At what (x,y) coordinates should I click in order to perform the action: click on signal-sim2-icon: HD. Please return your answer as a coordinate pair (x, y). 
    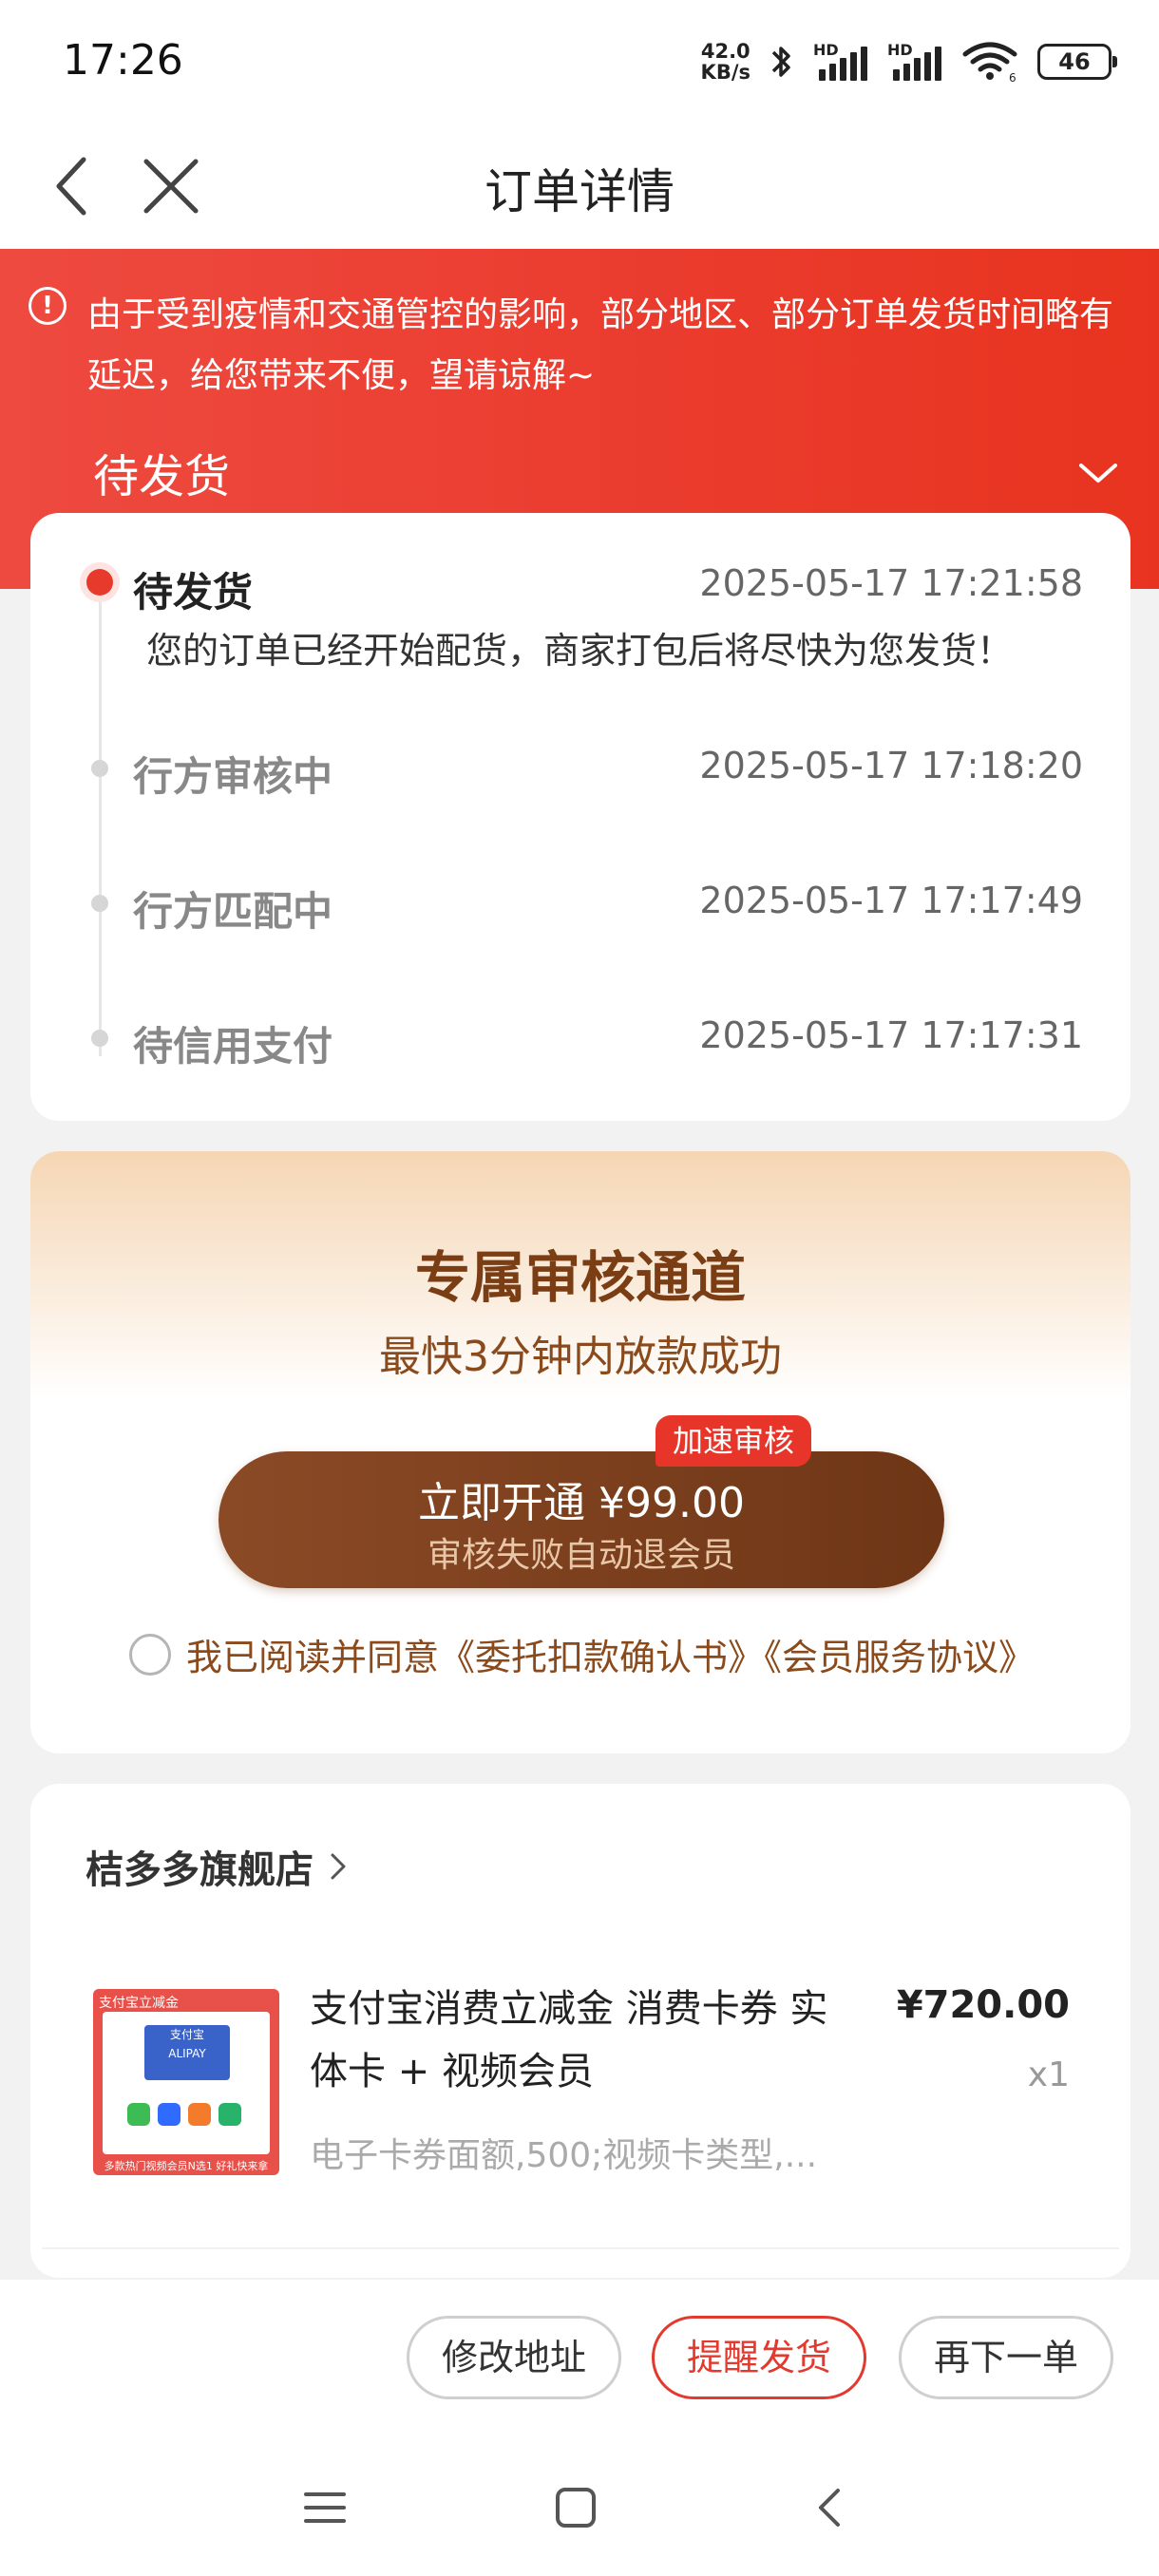
    Looking at the image, I should click on (914, 62).